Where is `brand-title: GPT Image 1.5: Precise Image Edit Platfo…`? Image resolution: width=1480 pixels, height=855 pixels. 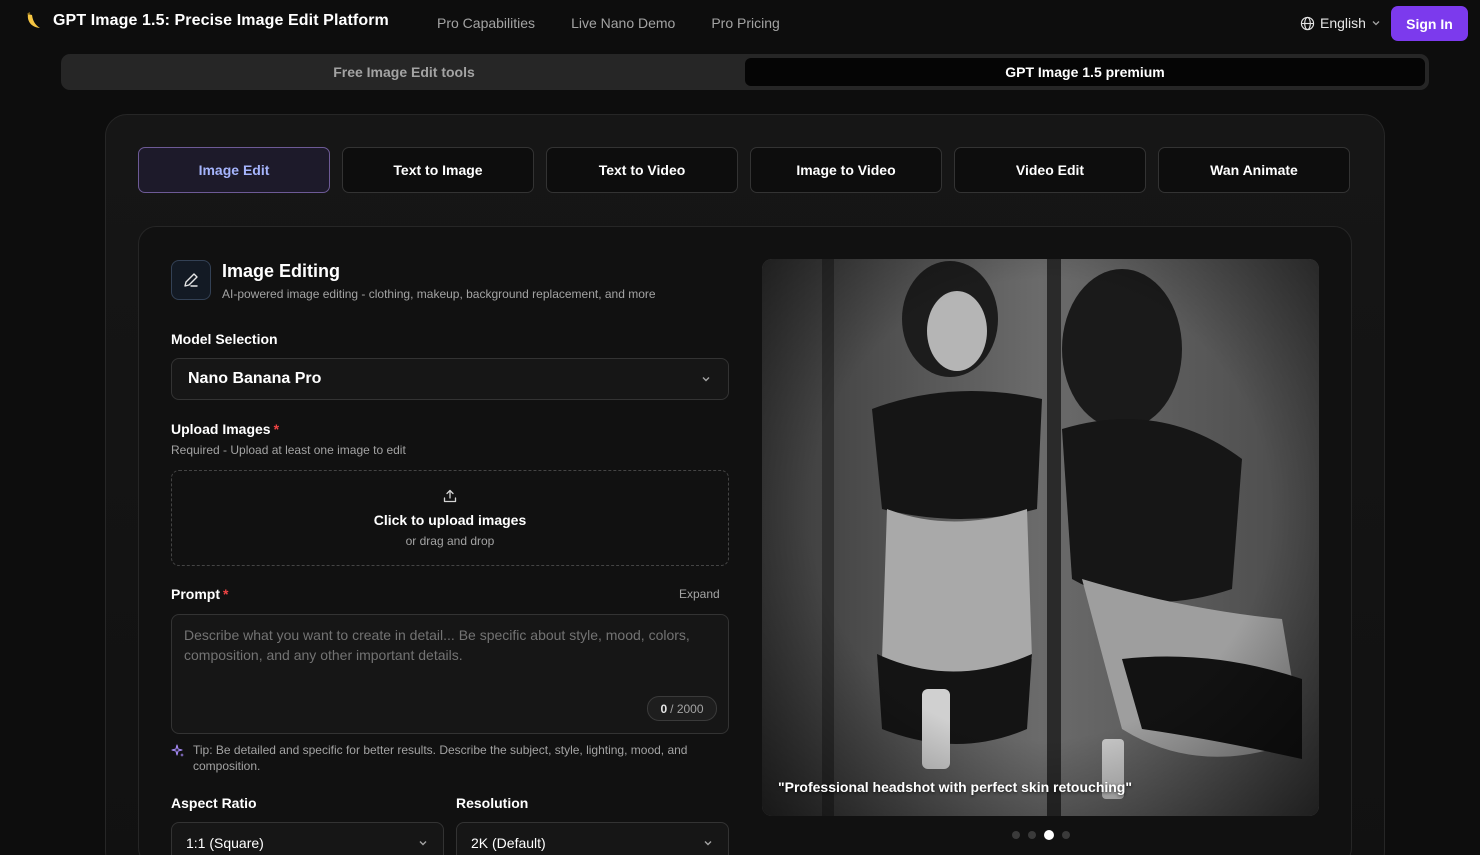 brand-title: GPT Image 1.5: Precise Image Edit Platfo… is located at coordinates (221, 20).